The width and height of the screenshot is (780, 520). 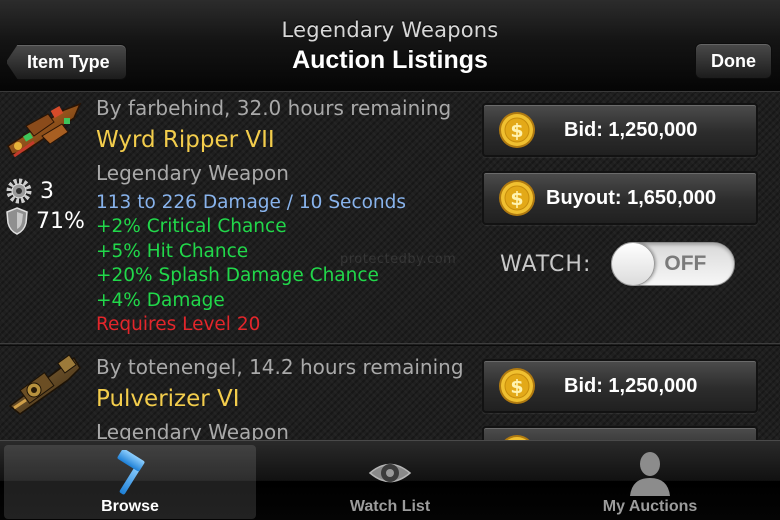 I want to click on hammer-icon, so click(x=131, y=472).